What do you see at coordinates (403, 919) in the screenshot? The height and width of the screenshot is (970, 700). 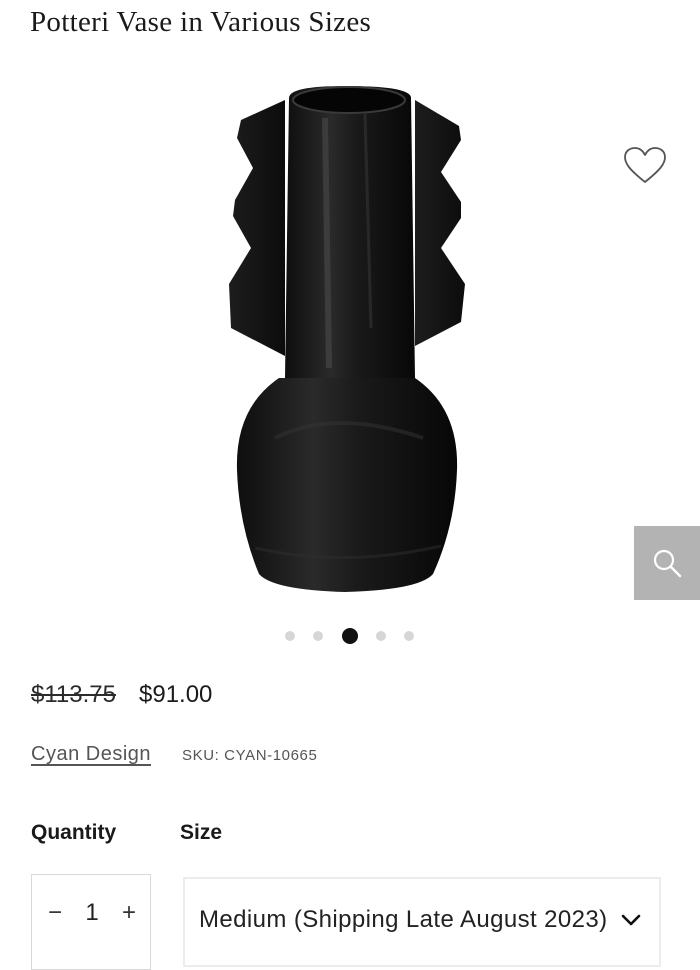 I see `size-selected-value: Medium (Shipping Late August 2023)` at bounding box center [403, 919].